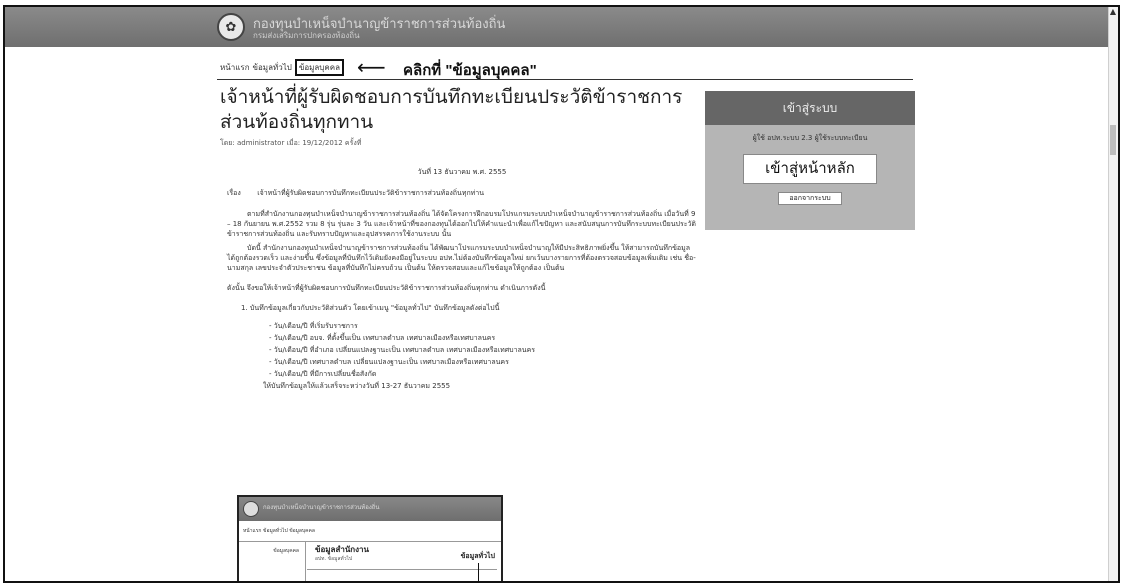 Image resolution: width=1127 pixels, height=588 pixels. I want to click on list-item: - วัน/เดือน/ปี ที่เริ่มรับราชการ, so click(313, 326).